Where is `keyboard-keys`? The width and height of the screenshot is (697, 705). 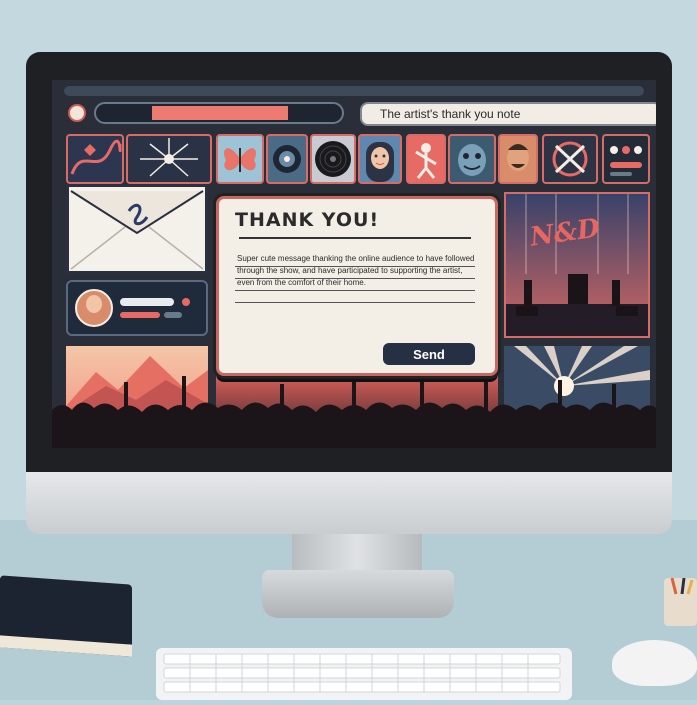 keyboard-keys is located at coordinates (362, 673).